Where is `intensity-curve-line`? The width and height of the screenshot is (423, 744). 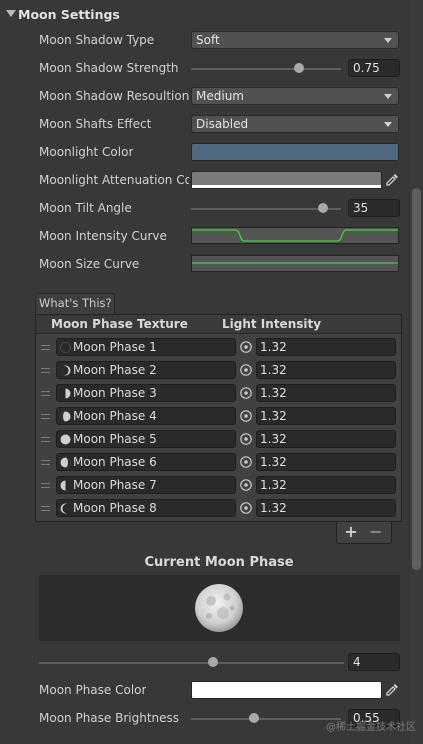
intensity-curve-line is located at coordinates (295, 235).